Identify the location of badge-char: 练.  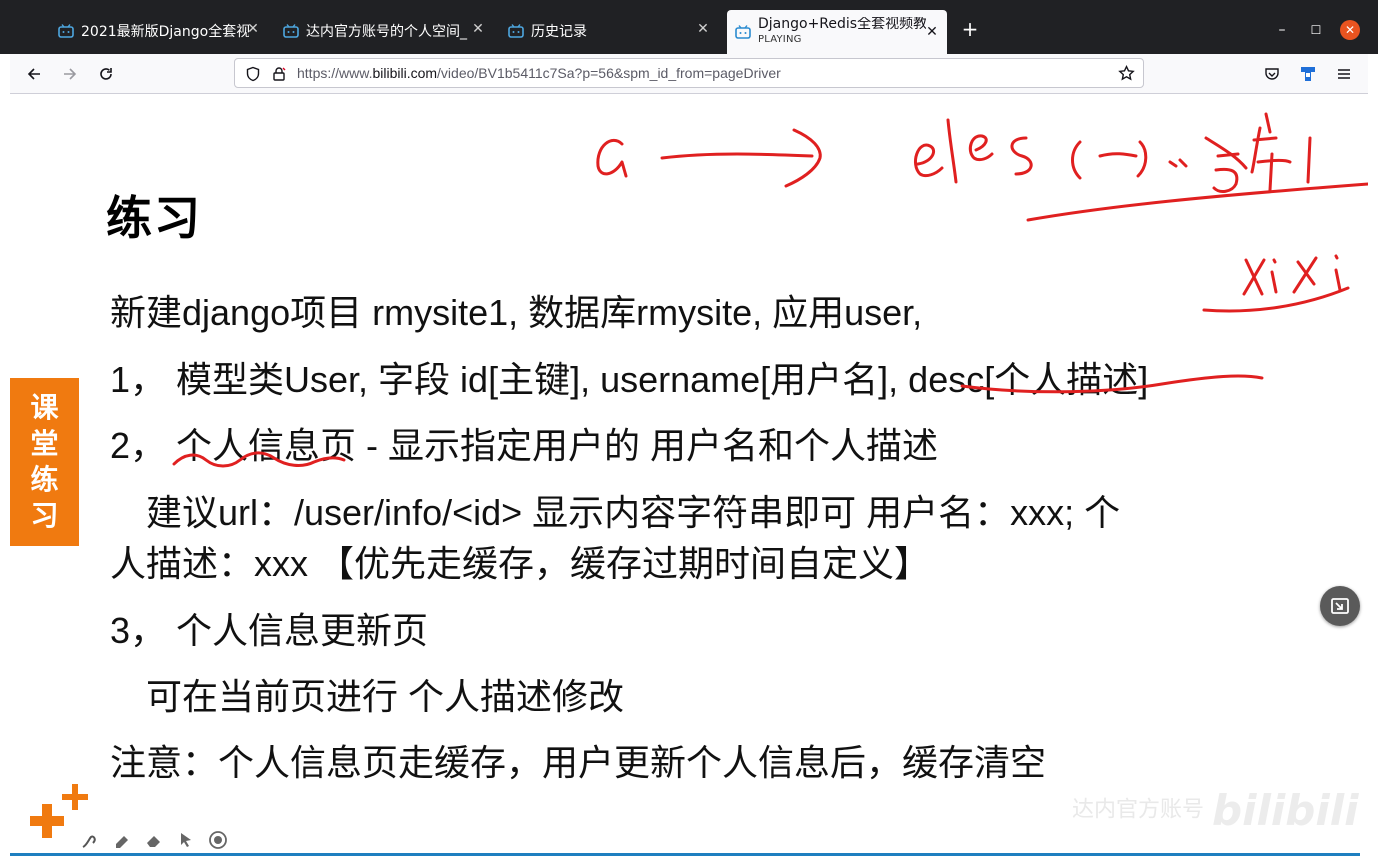
(44, 479).